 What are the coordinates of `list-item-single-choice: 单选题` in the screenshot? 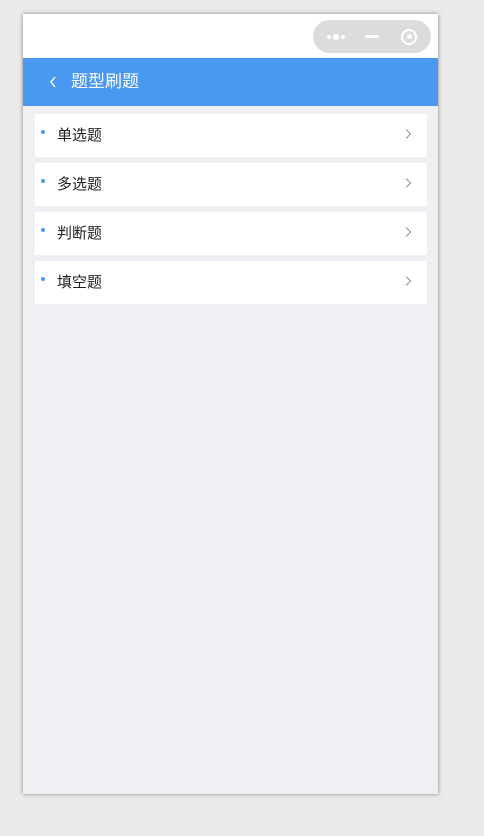 It's located at (231, 135).